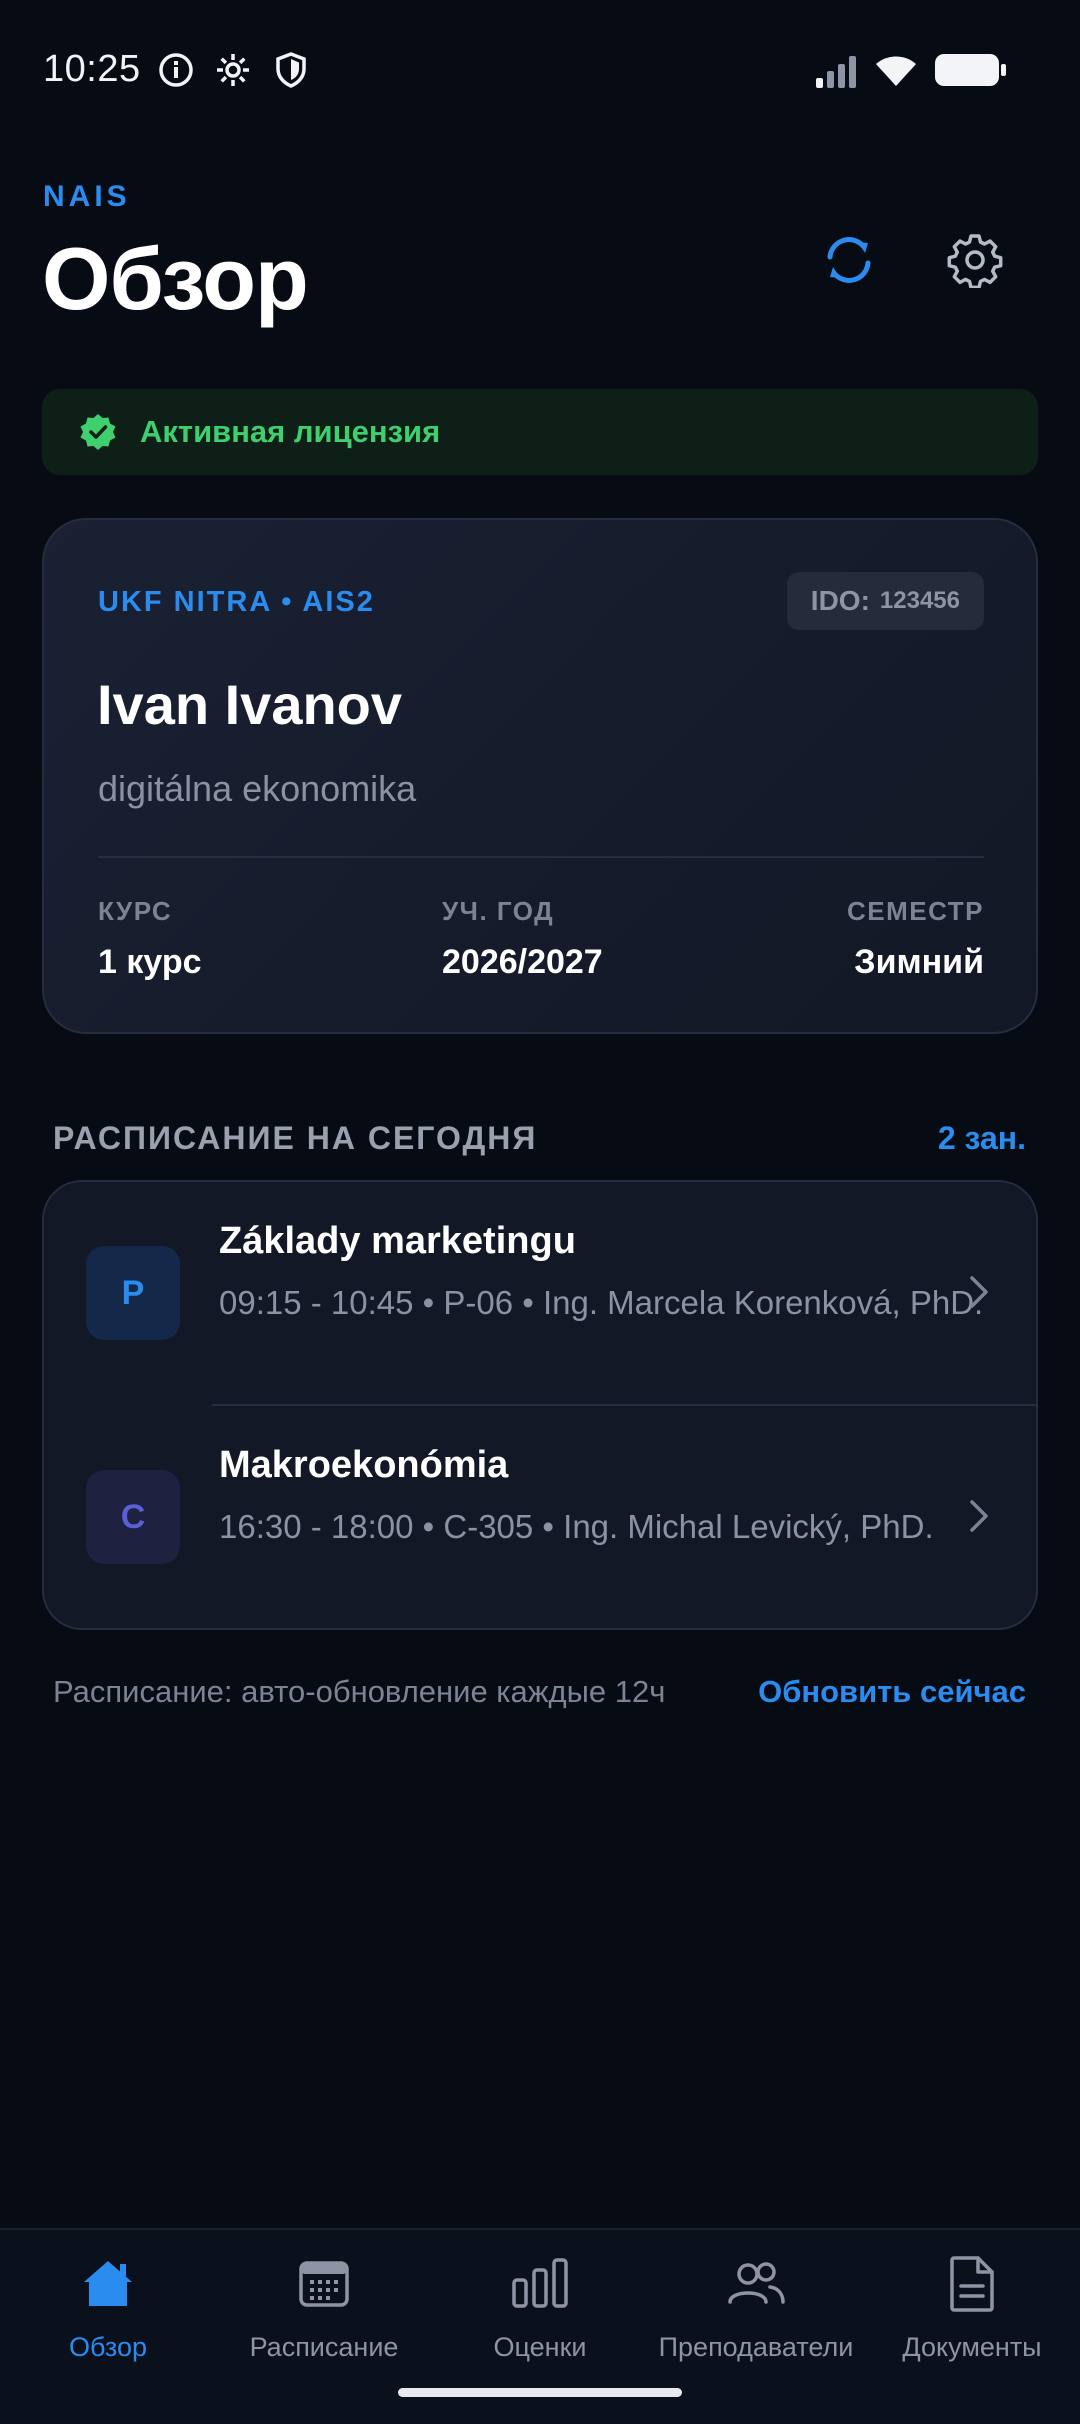  I want to click on refresh-now-link: Обновить сейчас, so click(892, 1692).